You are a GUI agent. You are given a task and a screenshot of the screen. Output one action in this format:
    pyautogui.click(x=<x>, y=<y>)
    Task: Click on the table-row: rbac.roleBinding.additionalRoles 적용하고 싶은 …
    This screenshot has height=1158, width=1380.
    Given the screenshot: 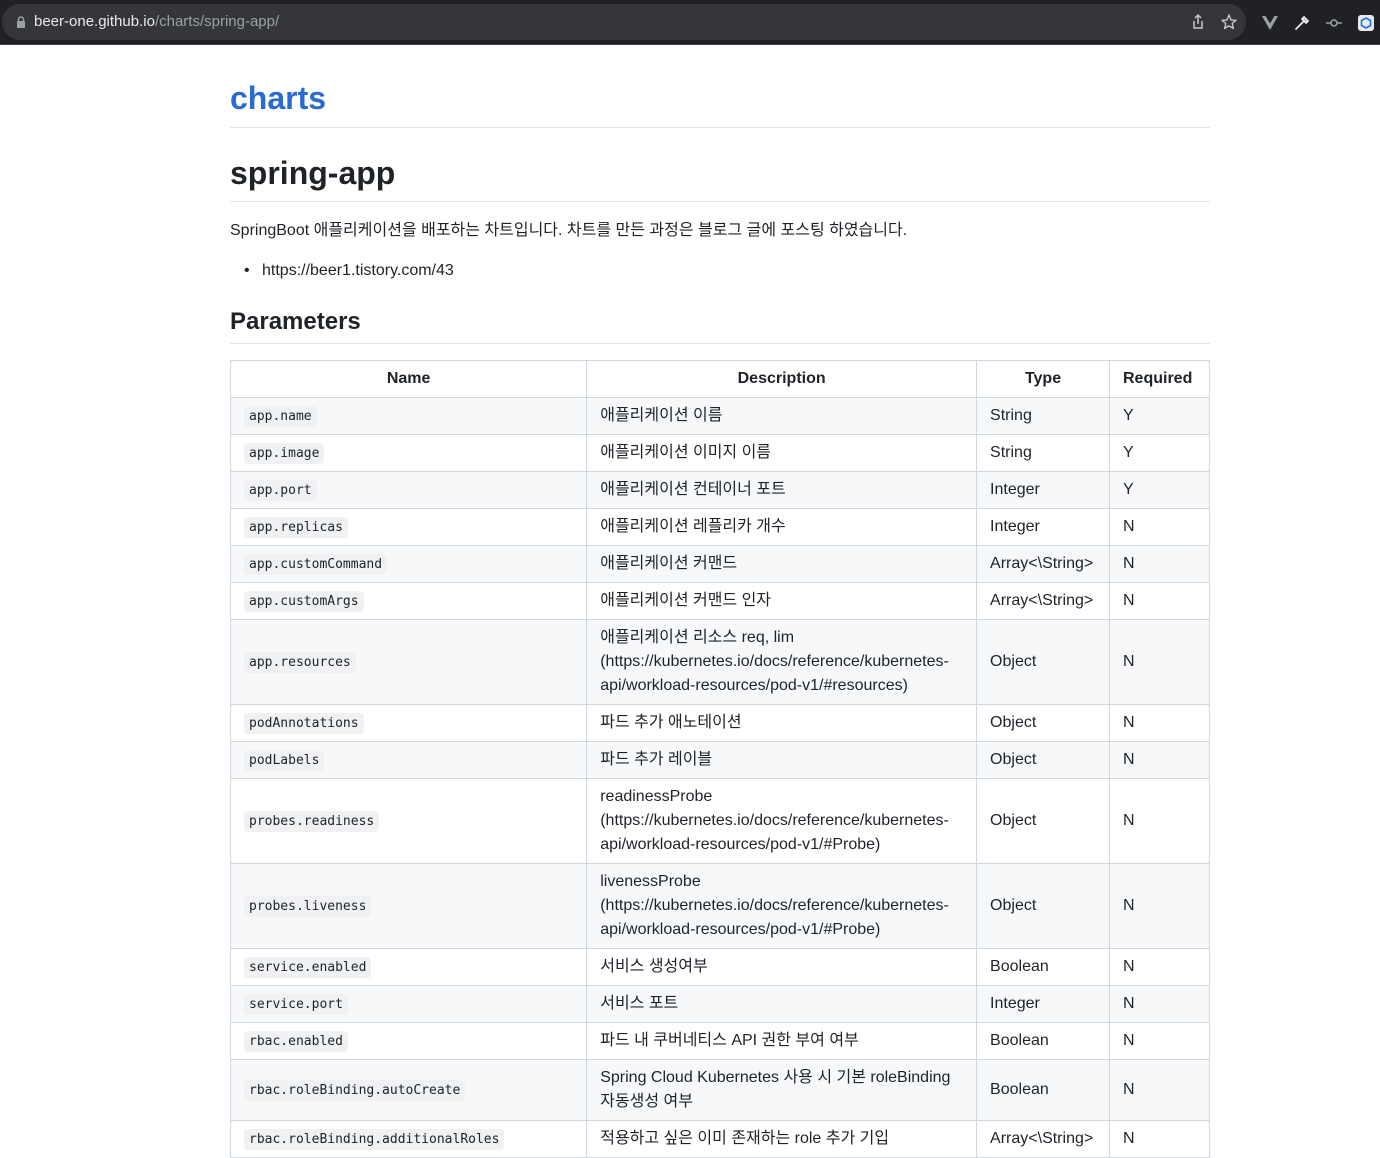 What is the action you would take?
    pyautogui.click(x=719, y=1139)
    